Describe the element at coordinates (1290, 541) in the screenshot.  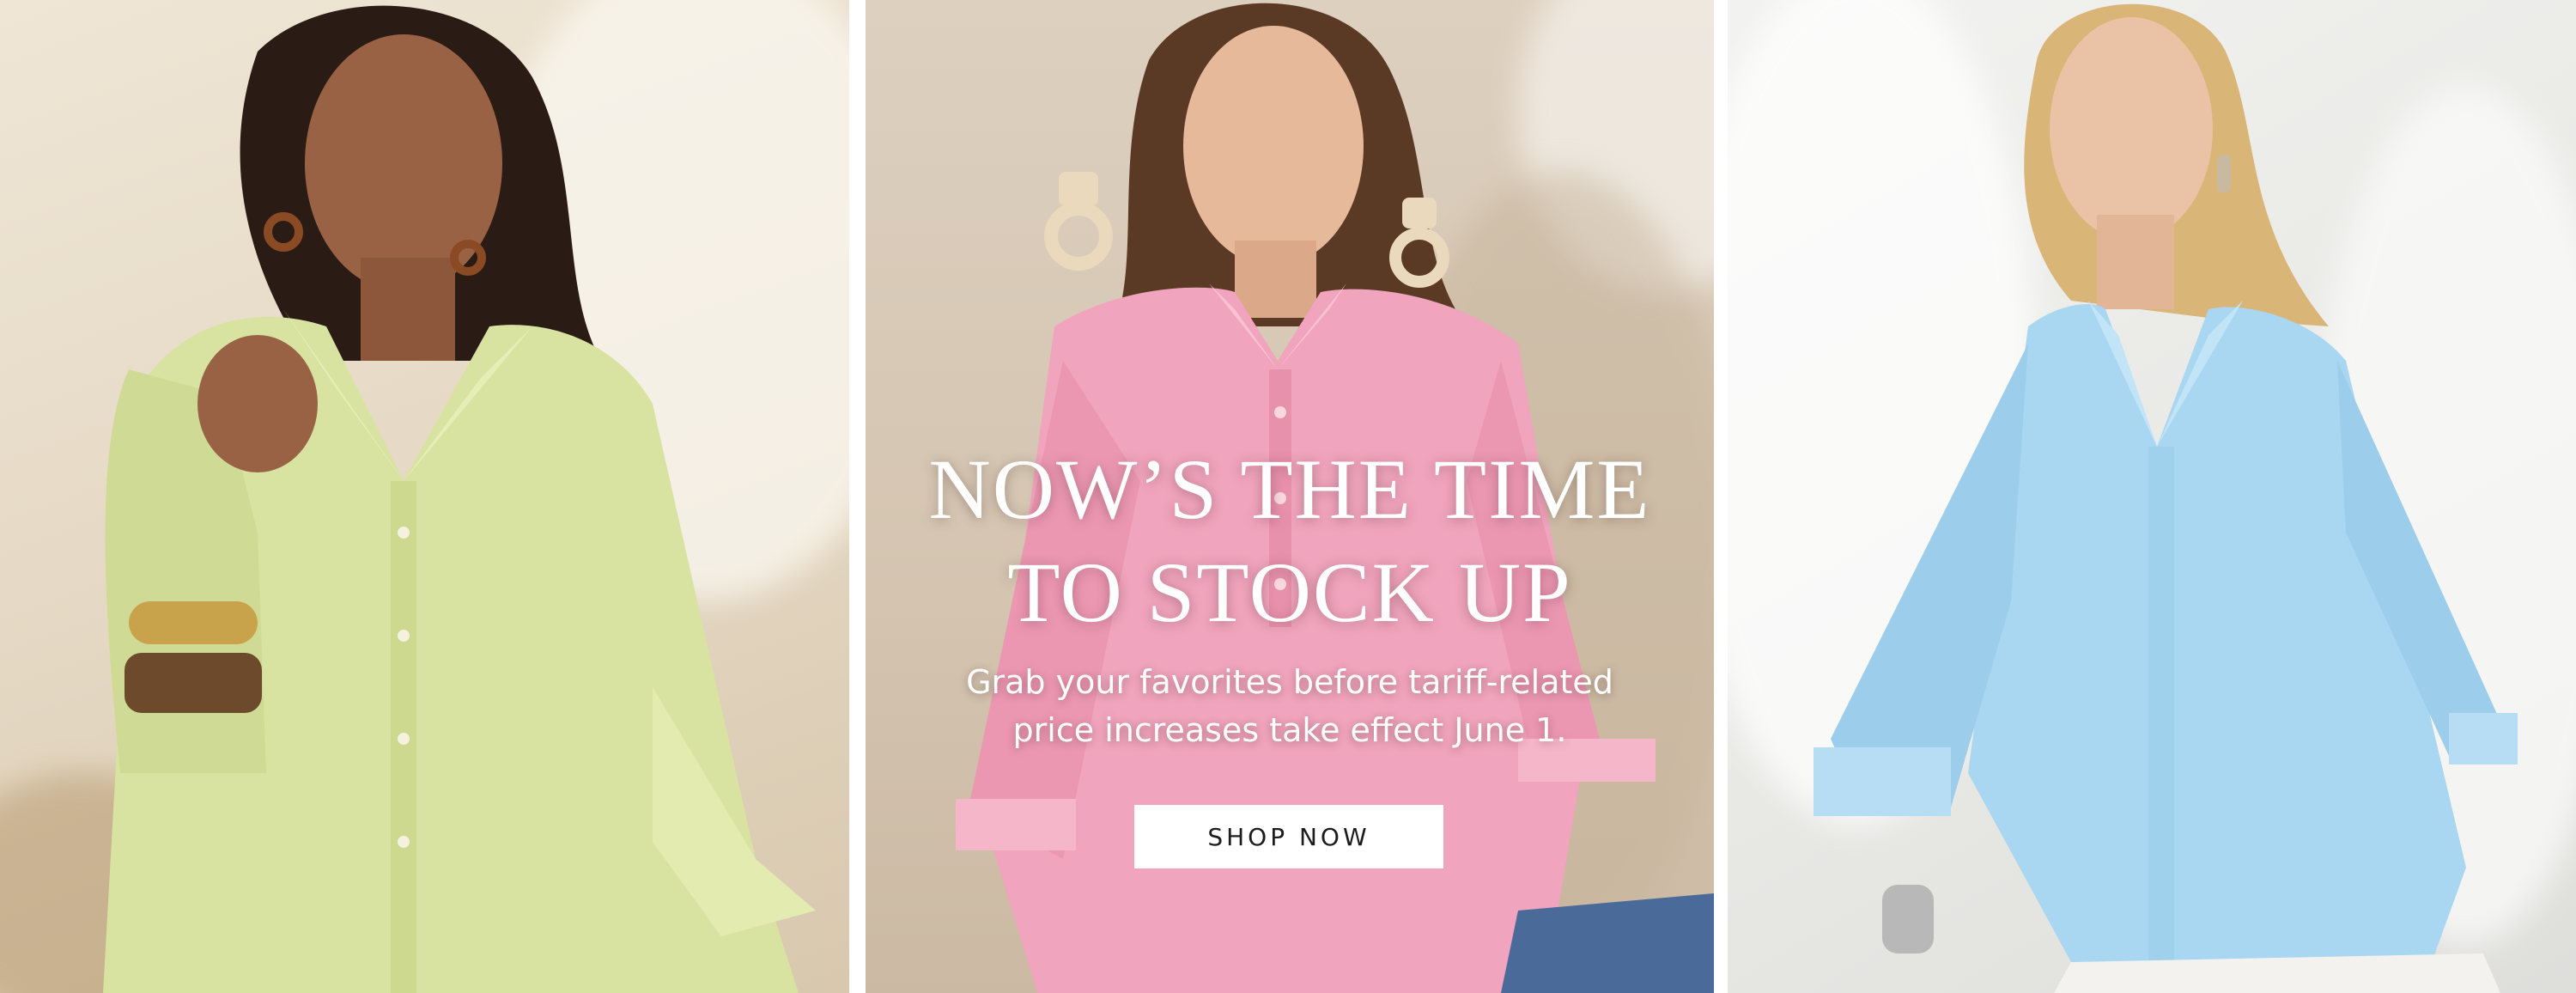
I see `promo-headline: NOW’S THE TIME TO STOCK UP` at that location.